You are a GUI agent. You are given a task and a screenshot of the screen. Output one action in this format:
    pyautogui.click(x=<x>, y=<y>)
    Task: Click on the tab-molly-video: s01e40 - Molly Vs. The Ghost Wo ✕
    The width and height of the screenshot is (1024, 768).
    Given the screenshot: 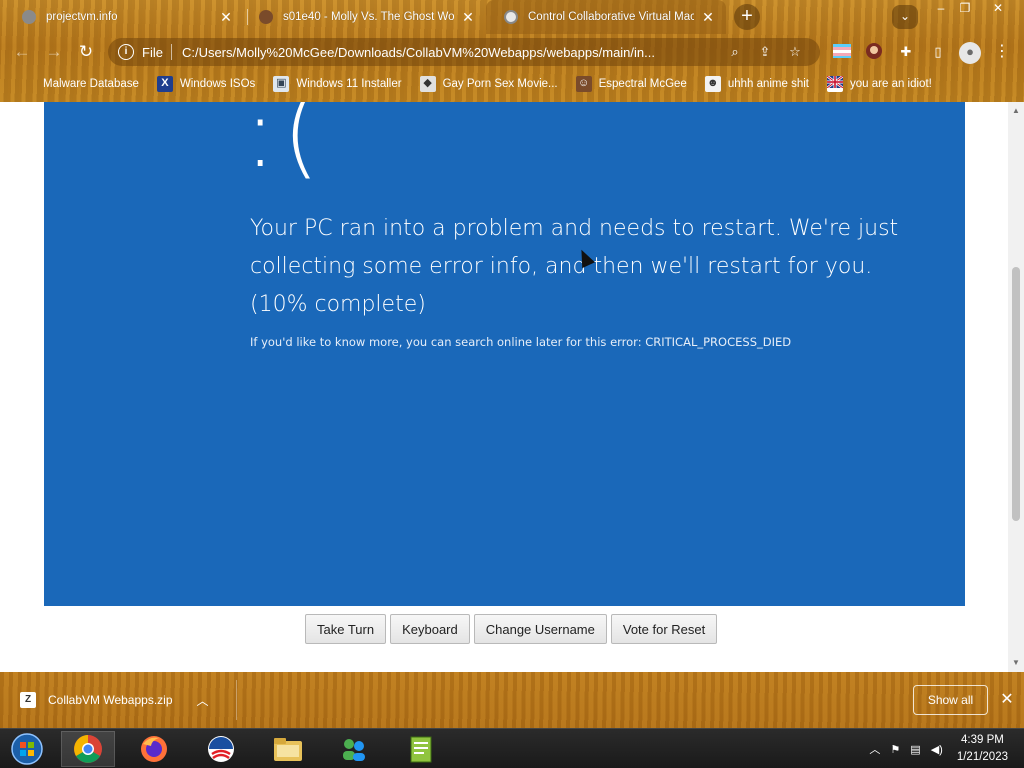 What is the action you would take?
    pyautogui.click(x=363, y=17)
    